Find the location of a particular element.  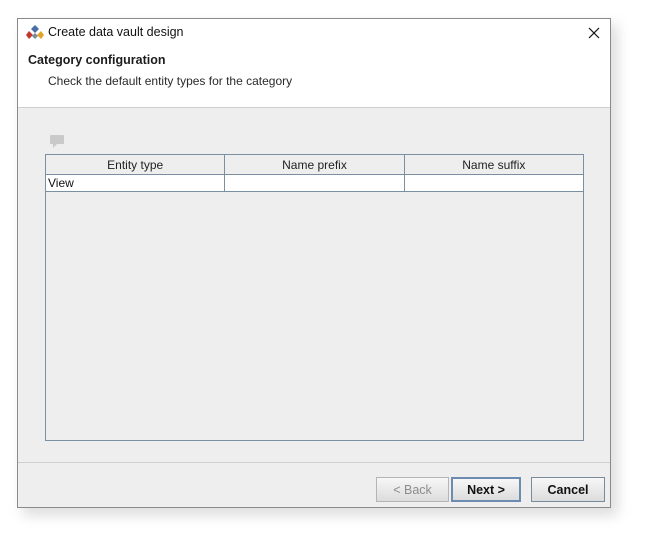

column-header-name-prefix: Name prefix is located at coordinates (315, 164).